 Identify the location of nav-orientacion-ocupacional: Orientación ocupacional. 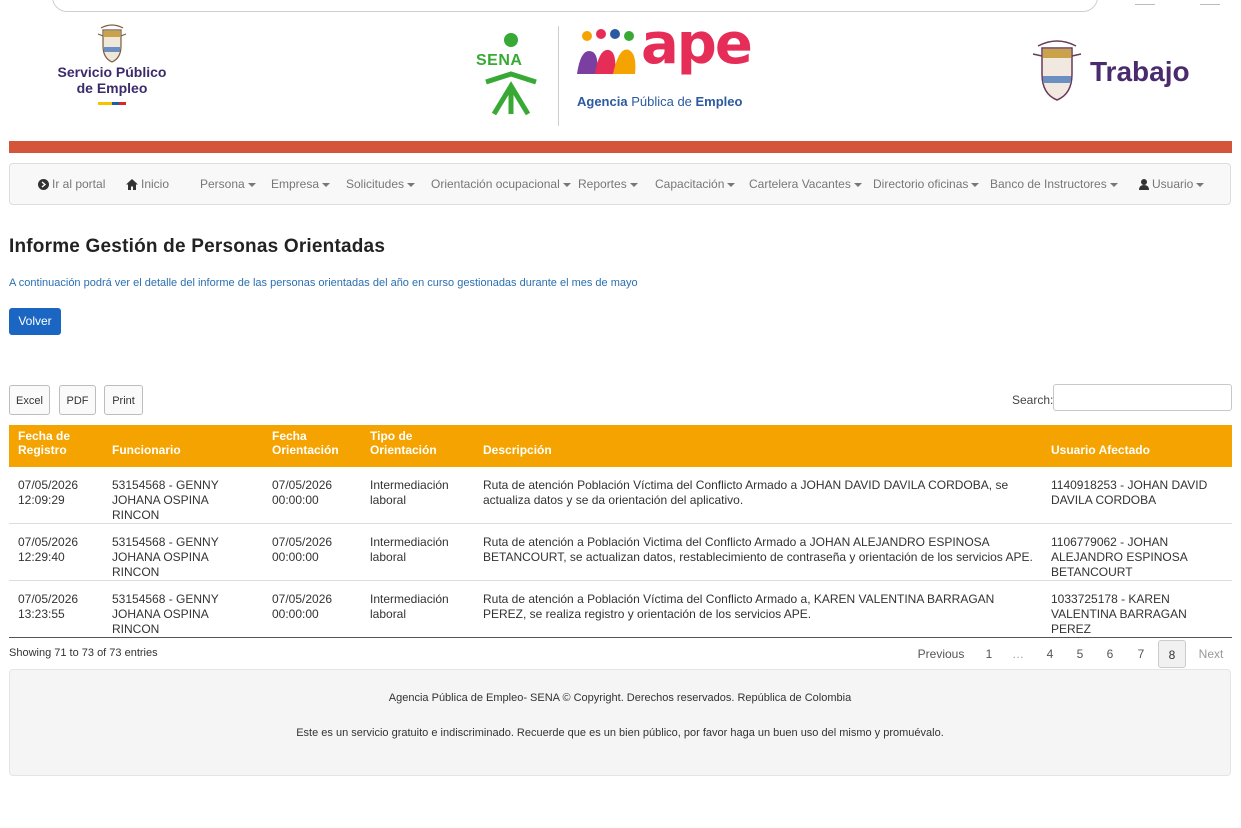
(501, 184).